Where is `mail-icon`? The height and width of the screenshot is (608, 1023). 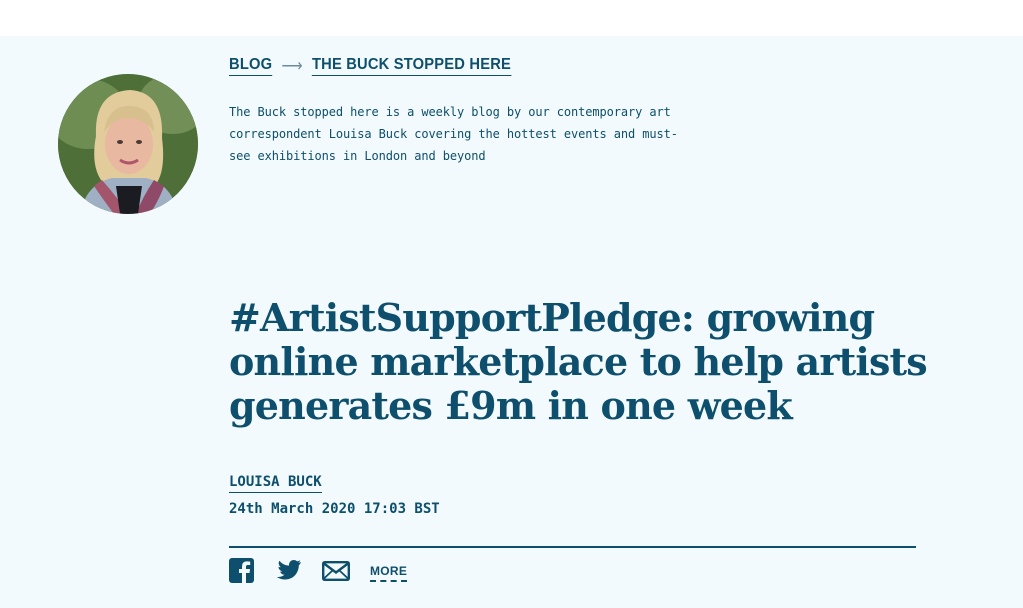
mail-icon is located at coordinates (336, 573).